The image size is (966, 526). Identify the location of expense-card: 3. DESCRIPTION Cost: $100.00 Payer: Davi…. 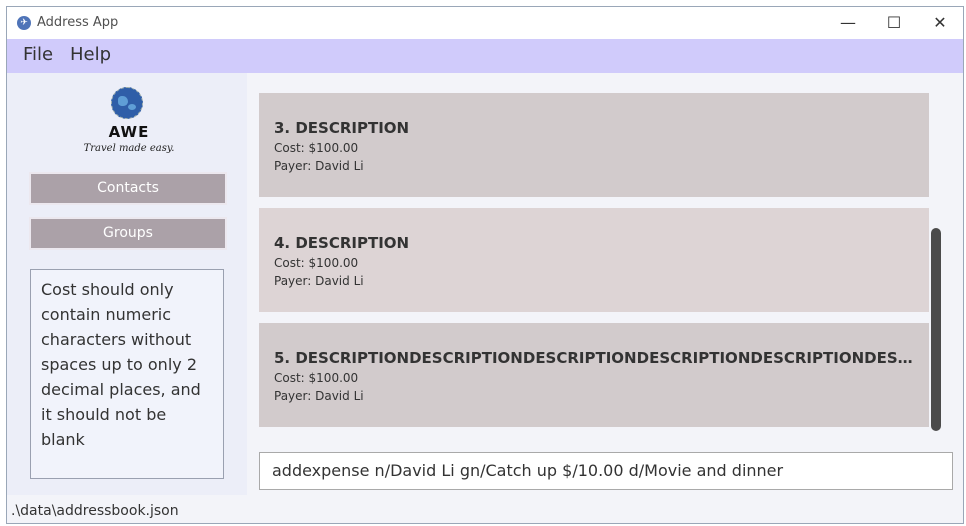
(594, 145).